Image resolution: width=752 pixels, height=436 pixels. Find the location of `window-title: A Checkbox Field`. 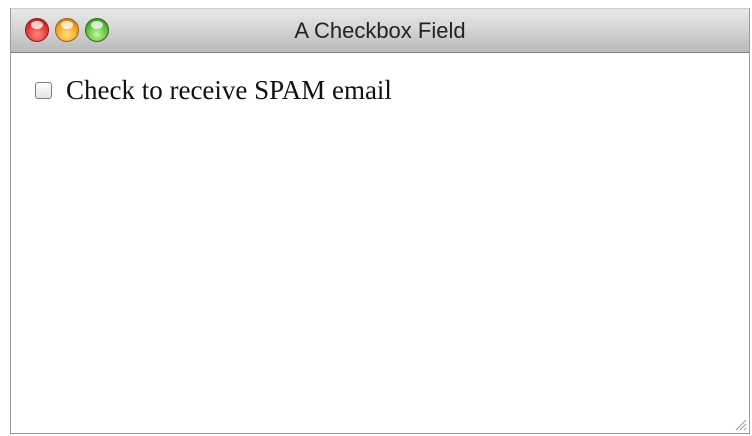

window-title: A Checkbox Field is located at coordinates (380, 30).